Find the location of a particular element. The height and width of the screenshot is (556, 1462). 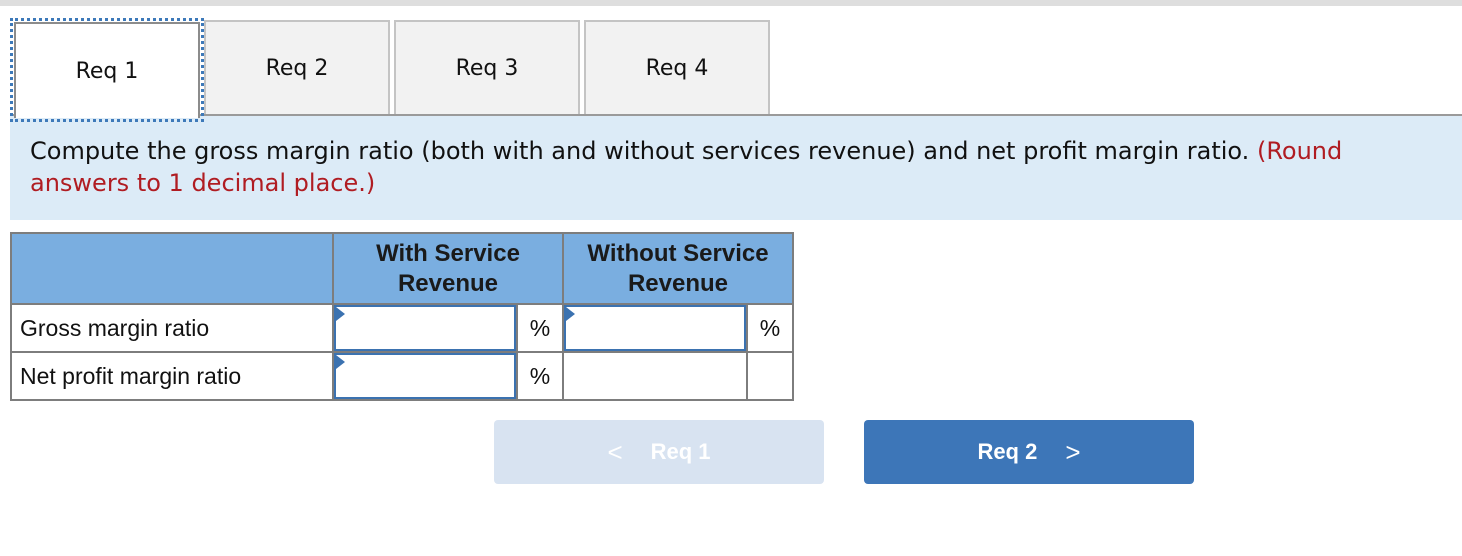

tab-label: Req 4 is located at coordinates (677, 68).